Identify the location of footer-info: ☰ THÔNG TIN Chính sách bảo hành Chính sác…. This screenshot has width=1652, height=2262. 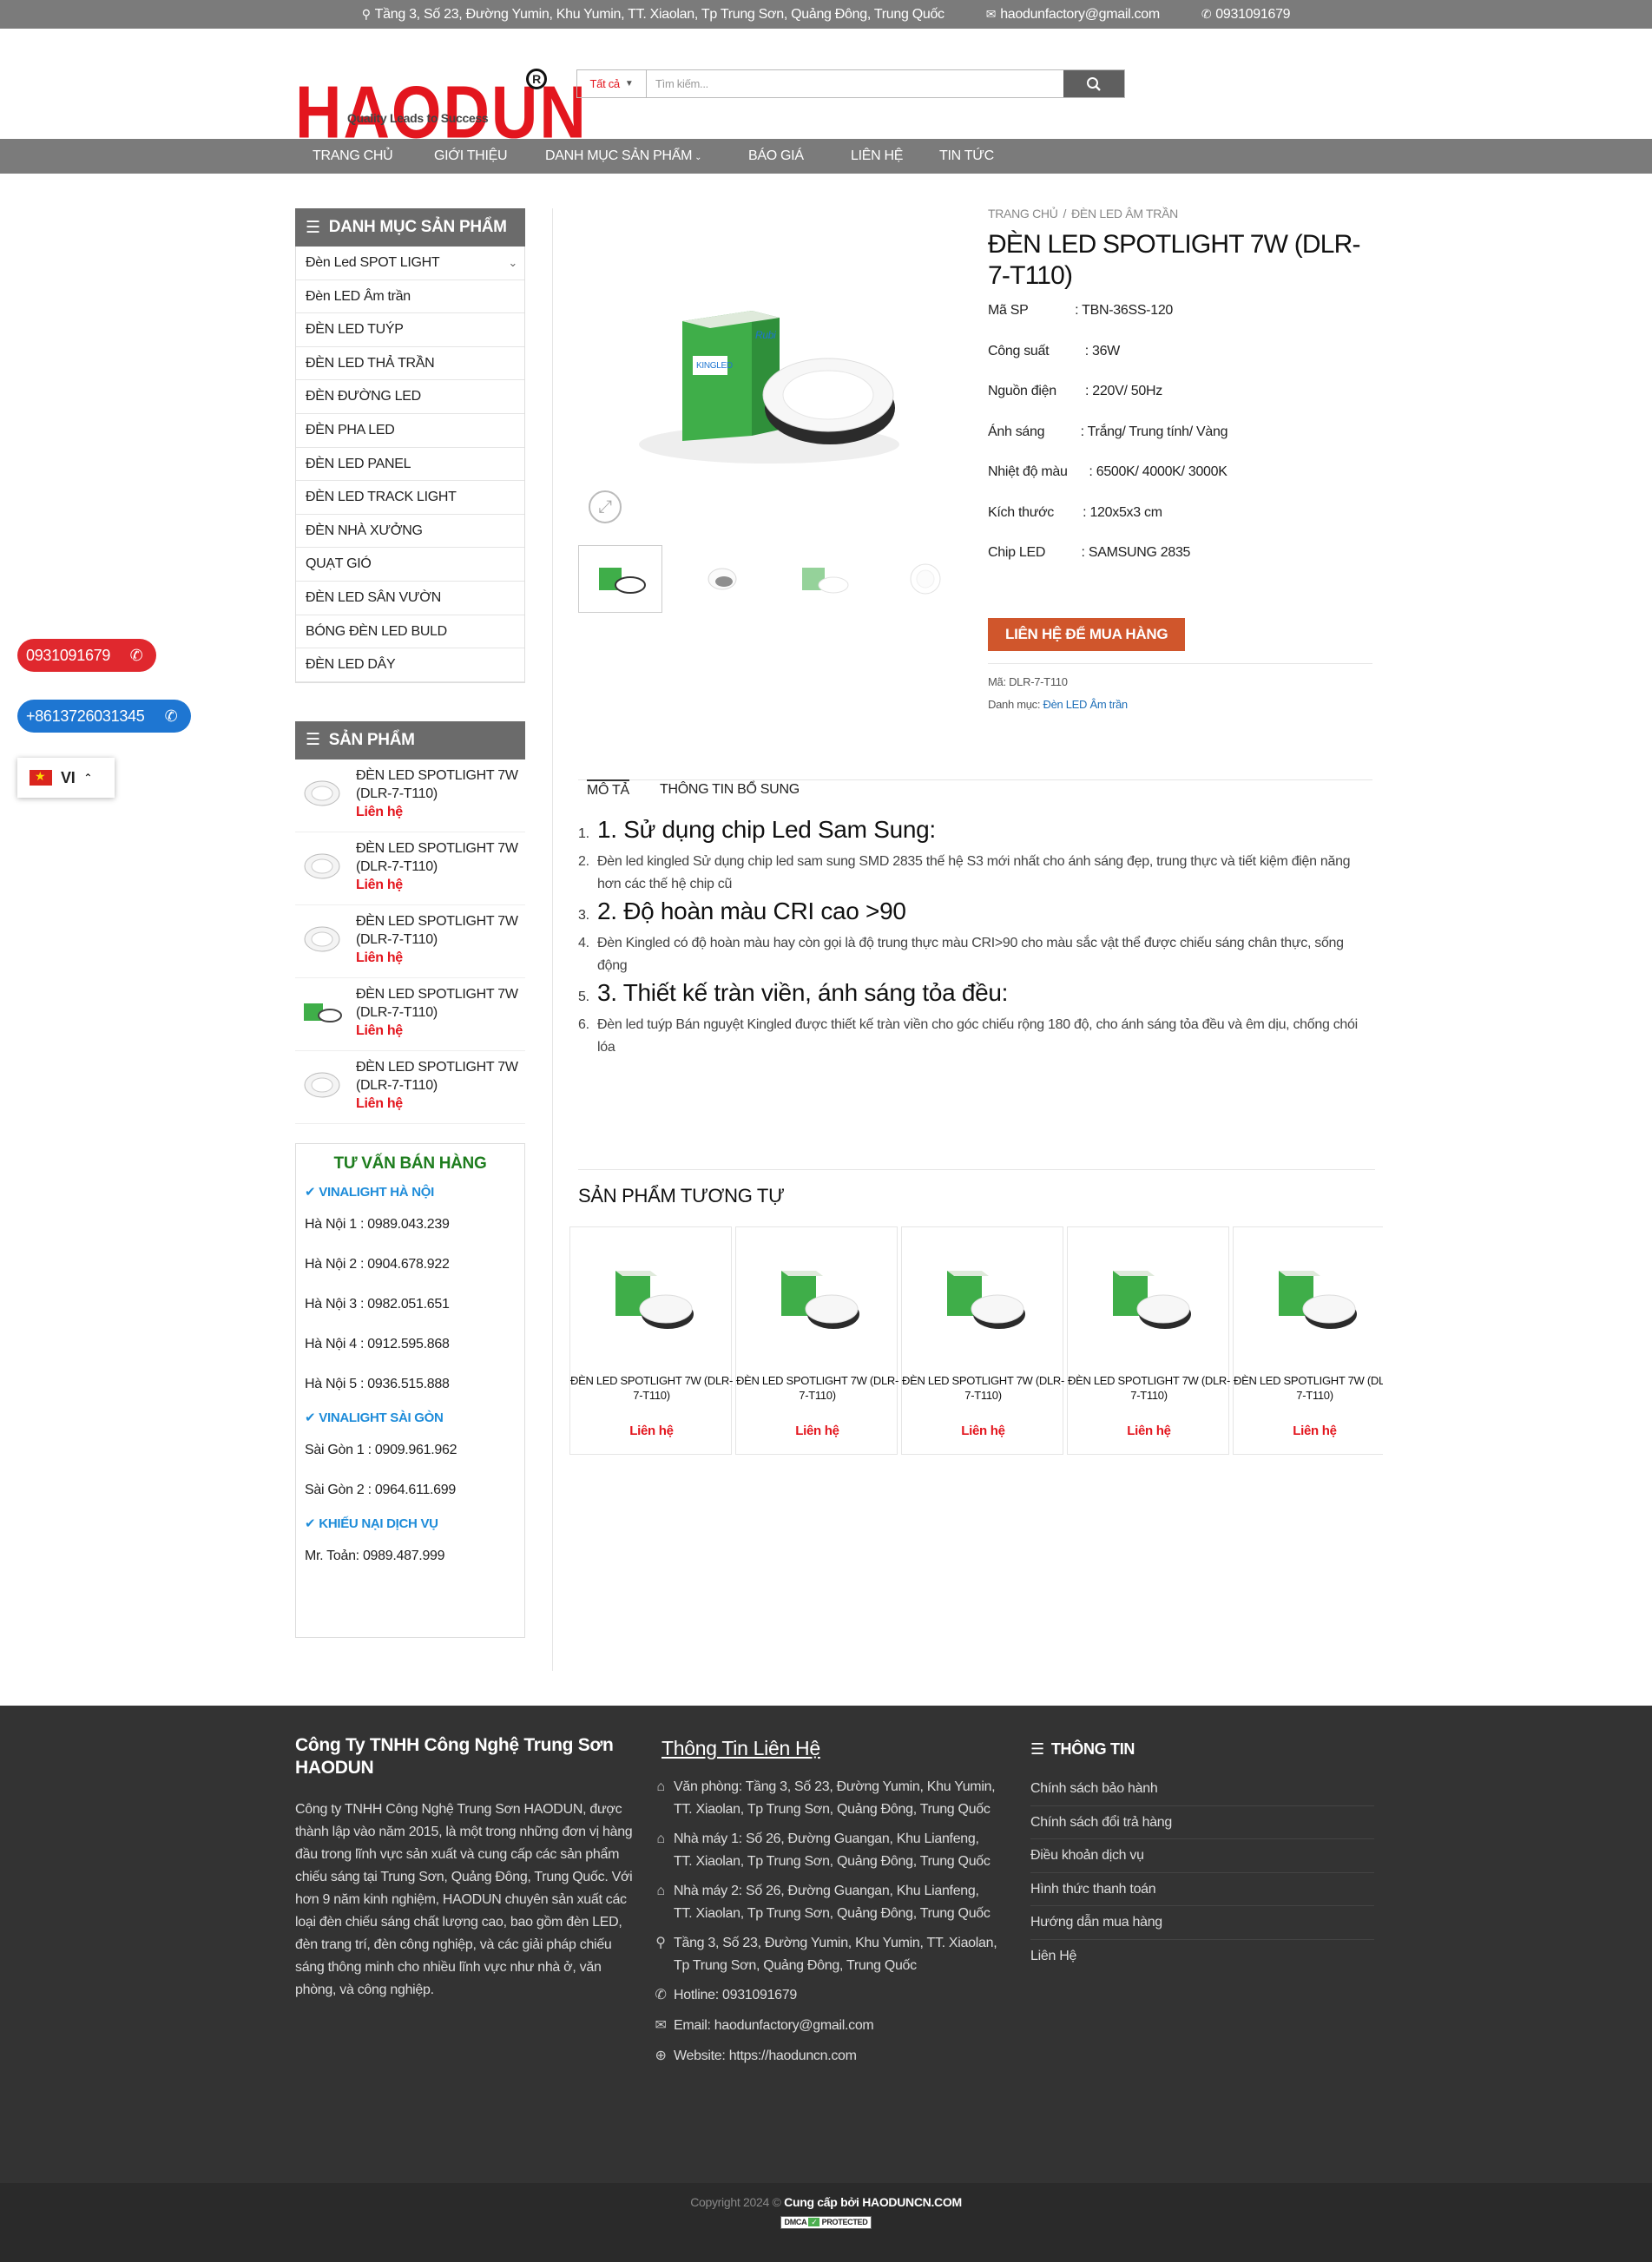
(1202, 1857).